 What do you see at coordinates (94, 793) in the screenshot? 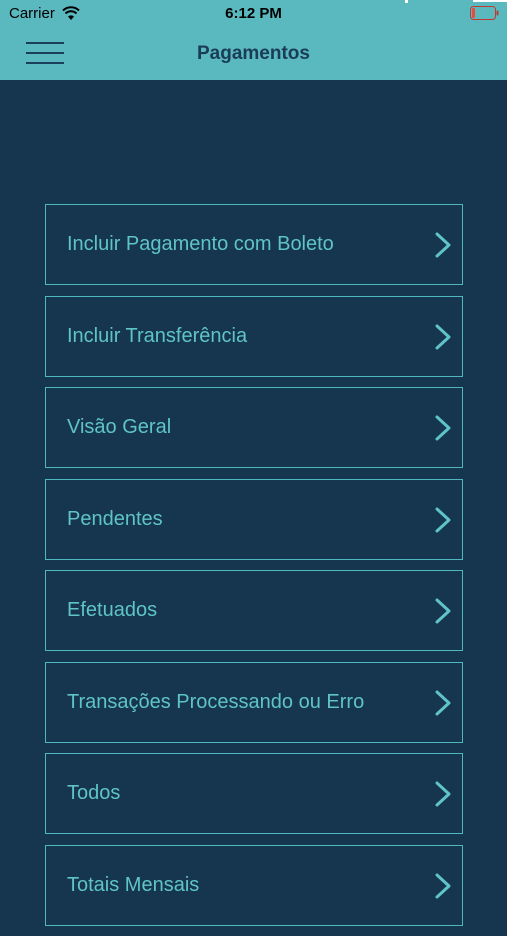
I see `menu-item-label: Todos` at bounding box center [94, 793].